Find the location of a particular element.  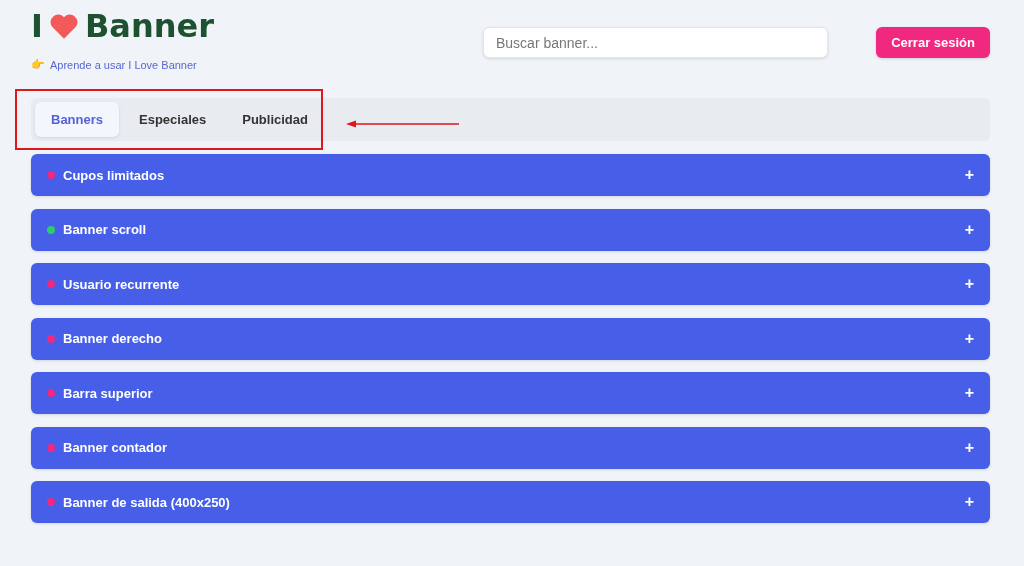

tab: Banners is located at coordinates (77, 119).